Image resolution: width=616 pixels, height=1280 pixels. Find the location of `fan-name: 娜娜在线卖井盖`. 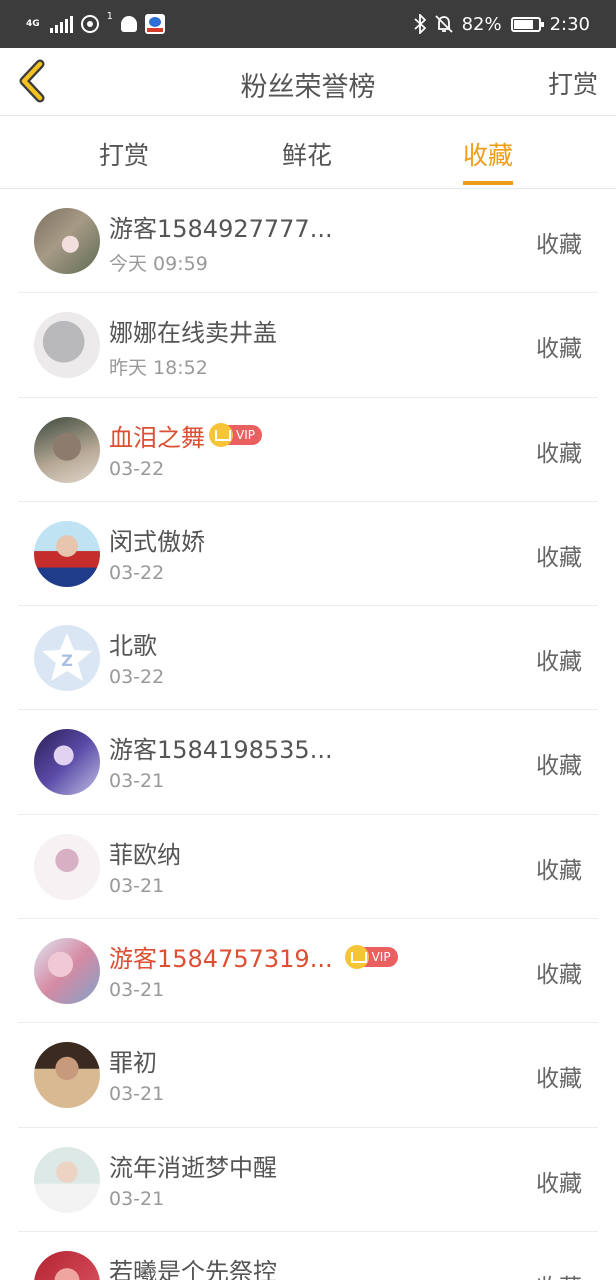

fan-name: 娜娜在线卖井盖 is located at coordinates (193, 330).